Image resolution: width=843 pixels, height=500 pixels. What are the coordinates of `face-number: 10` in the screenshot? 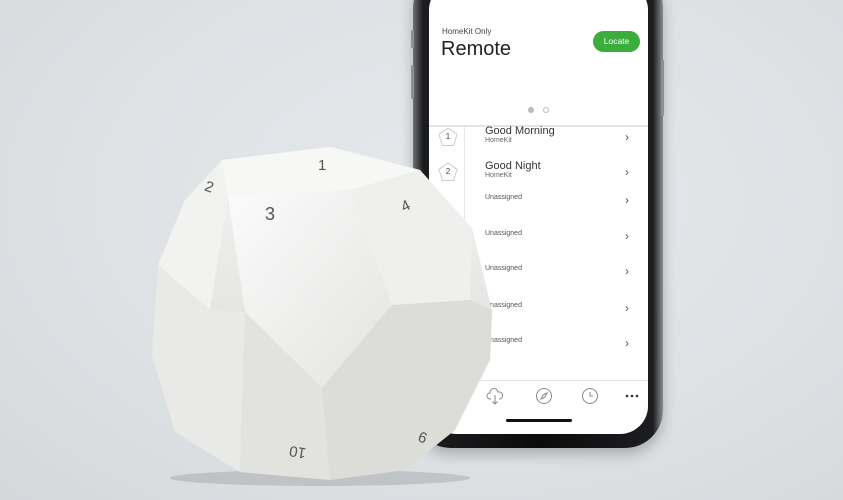 It's located at (297, 452).